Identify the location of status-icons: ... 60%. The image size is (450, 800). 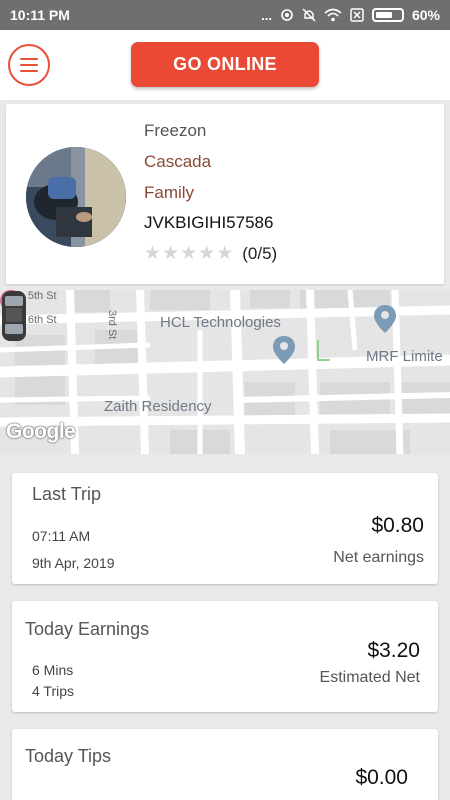
(350, 15).